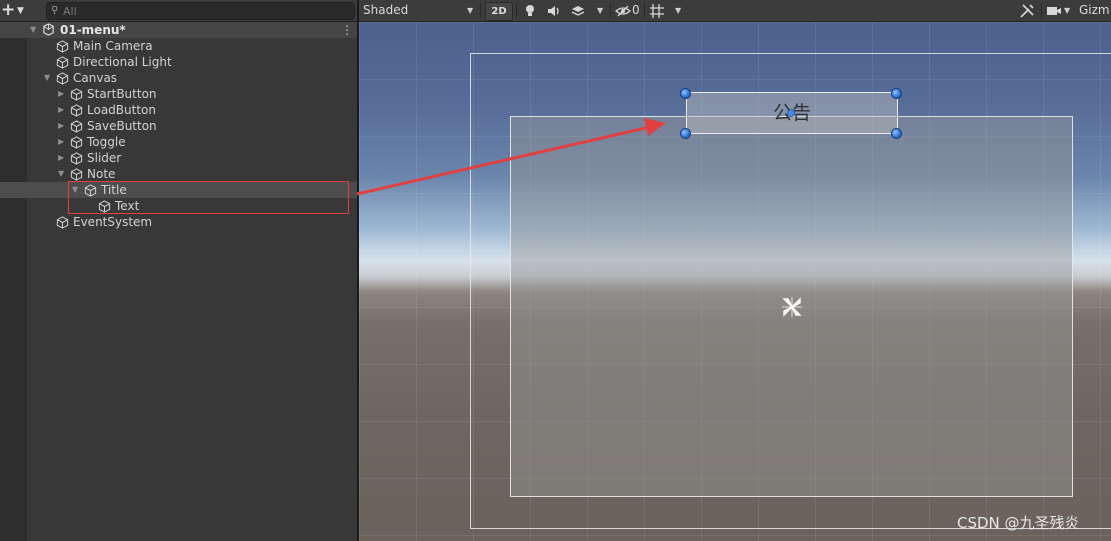 Image resolution: width=1111 pixels, height=541 pixels. What do you see at coordinates (636, 10) in the screenshot?
I see `hidden-count: 0` at bounding box center [636, 10].